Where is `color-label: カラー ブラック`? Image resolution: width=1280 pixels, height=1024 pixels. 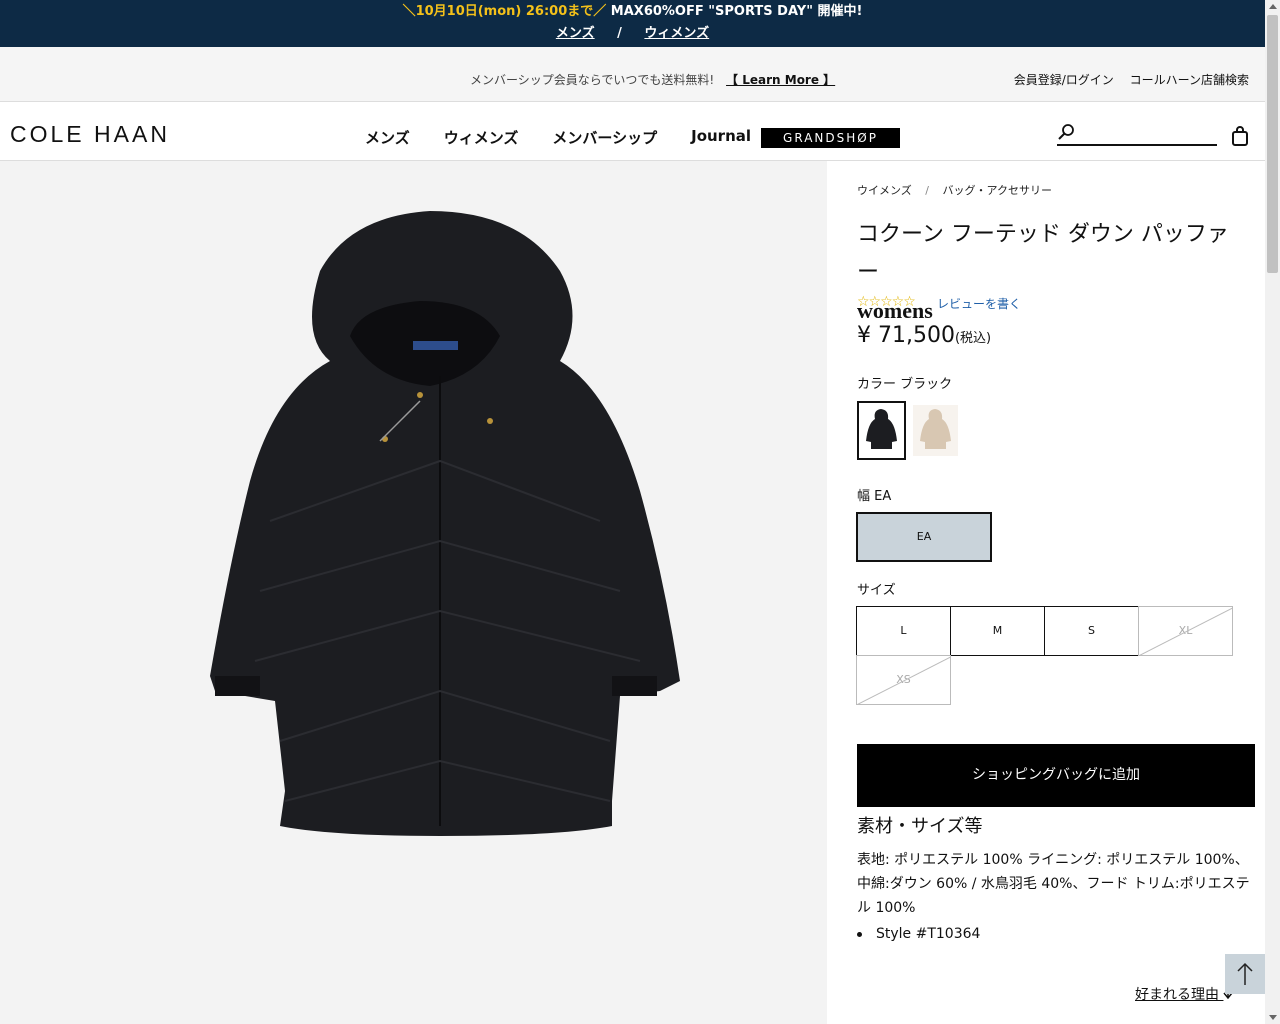
color-label: カラー ブラック is located at coordinates (905, 384).